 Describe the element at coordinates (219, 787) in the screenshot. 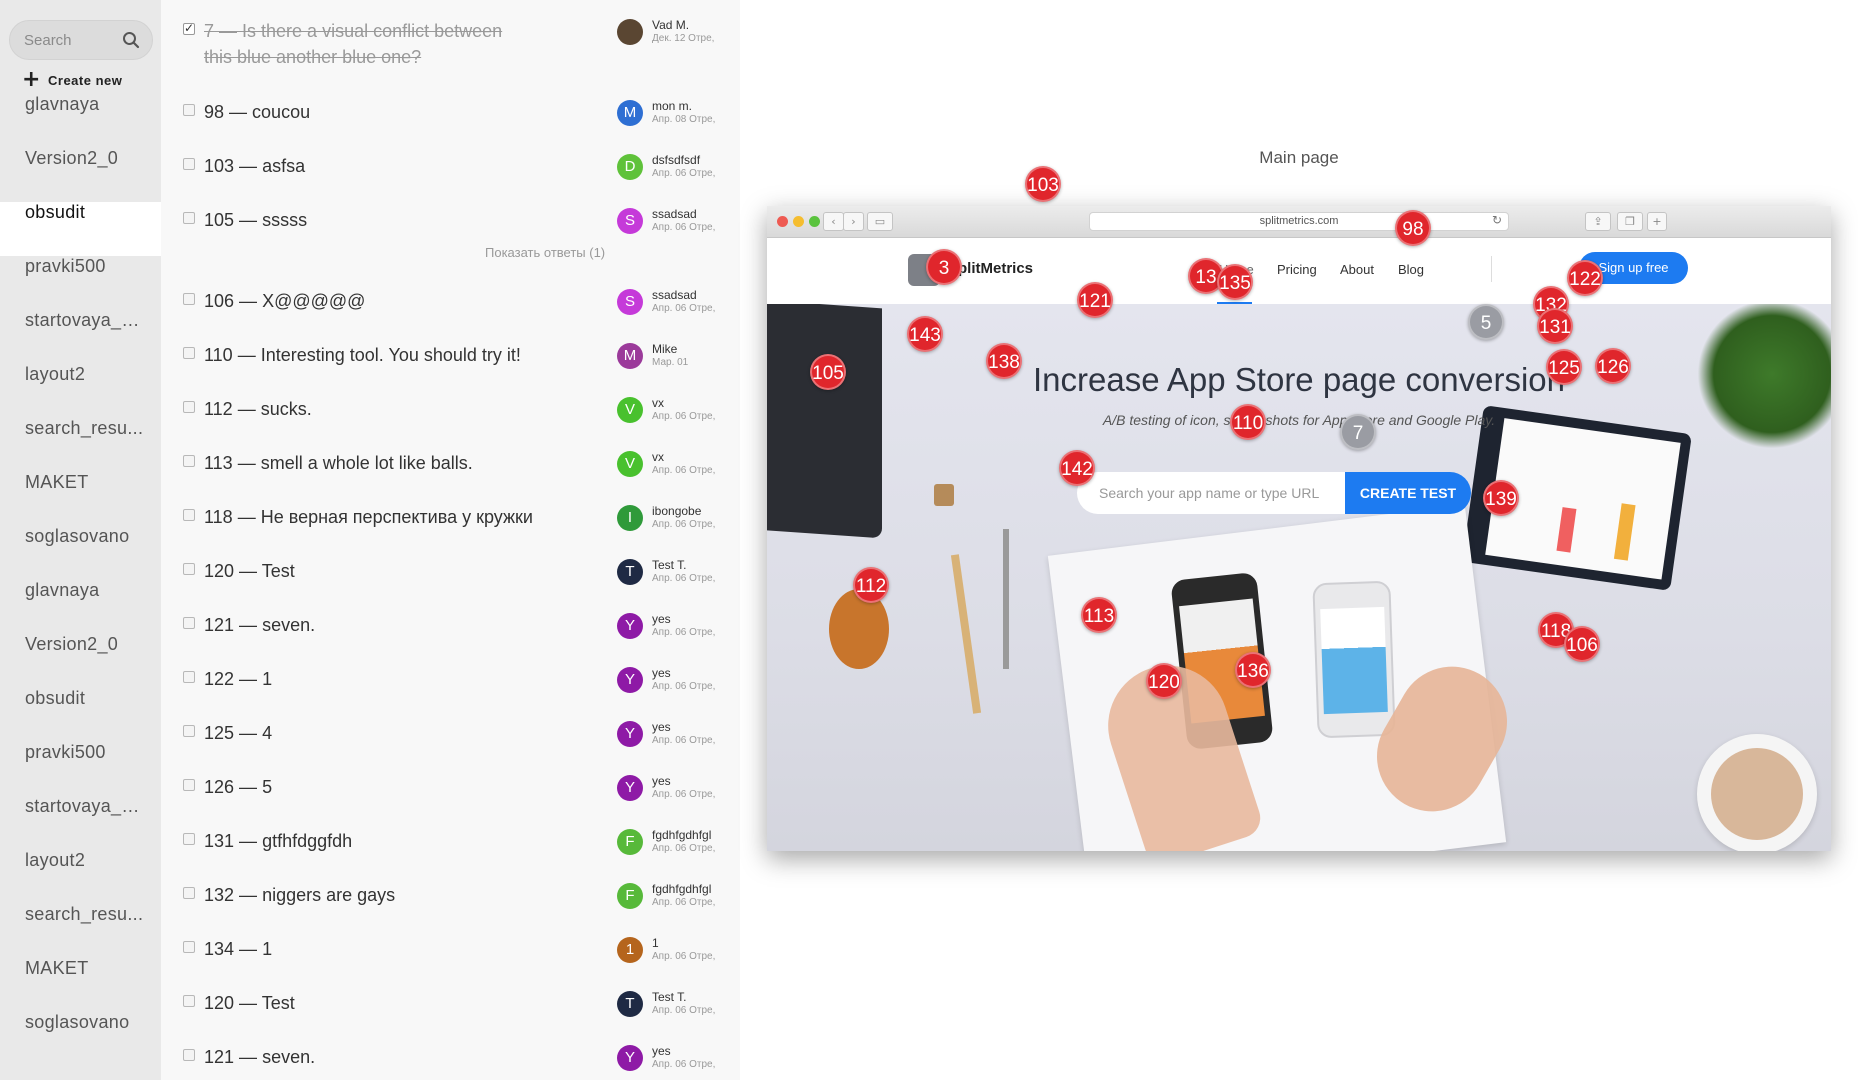

I see `comment-number: 126` at that location.